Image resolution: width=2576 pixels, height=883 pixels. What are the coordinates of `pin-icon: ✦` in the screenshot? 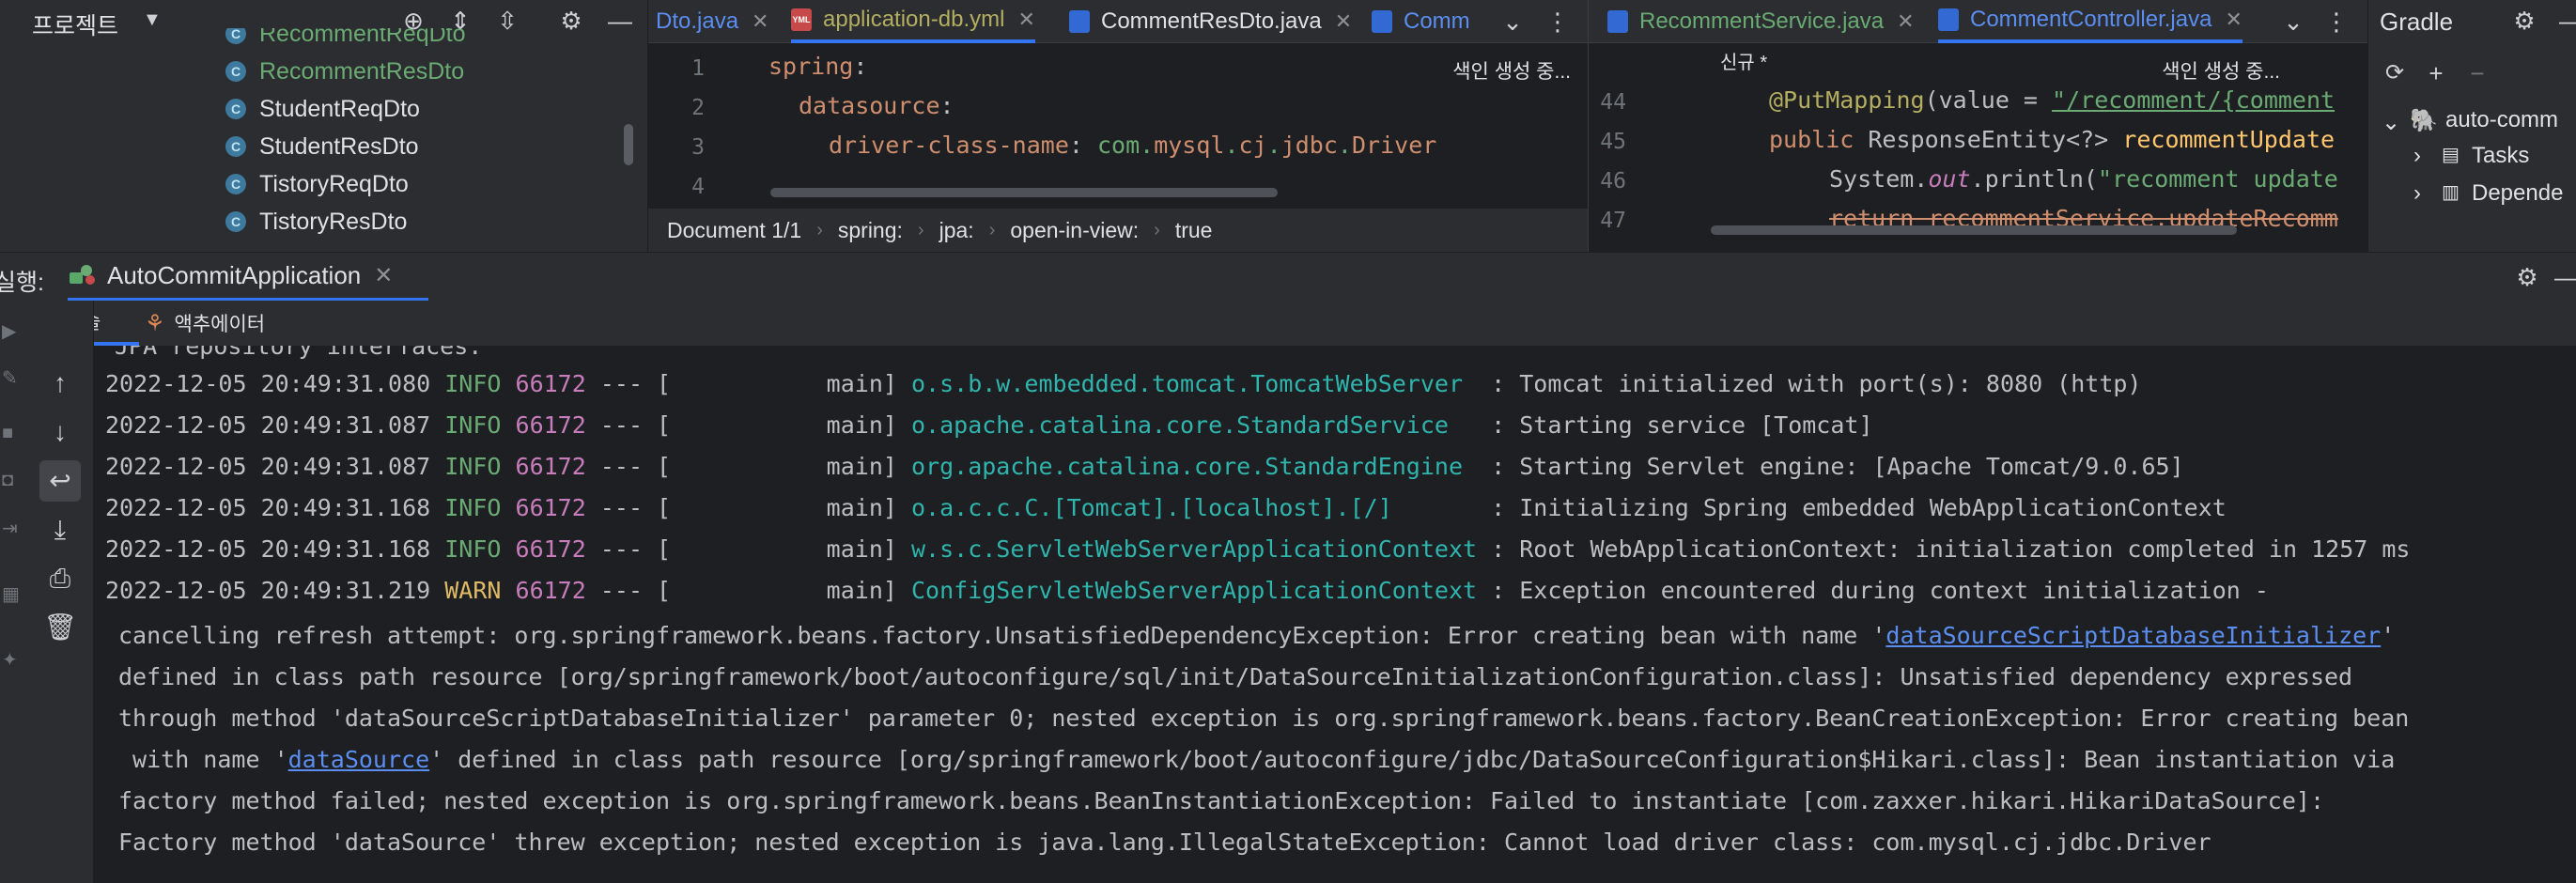 It's located at (10, 660).